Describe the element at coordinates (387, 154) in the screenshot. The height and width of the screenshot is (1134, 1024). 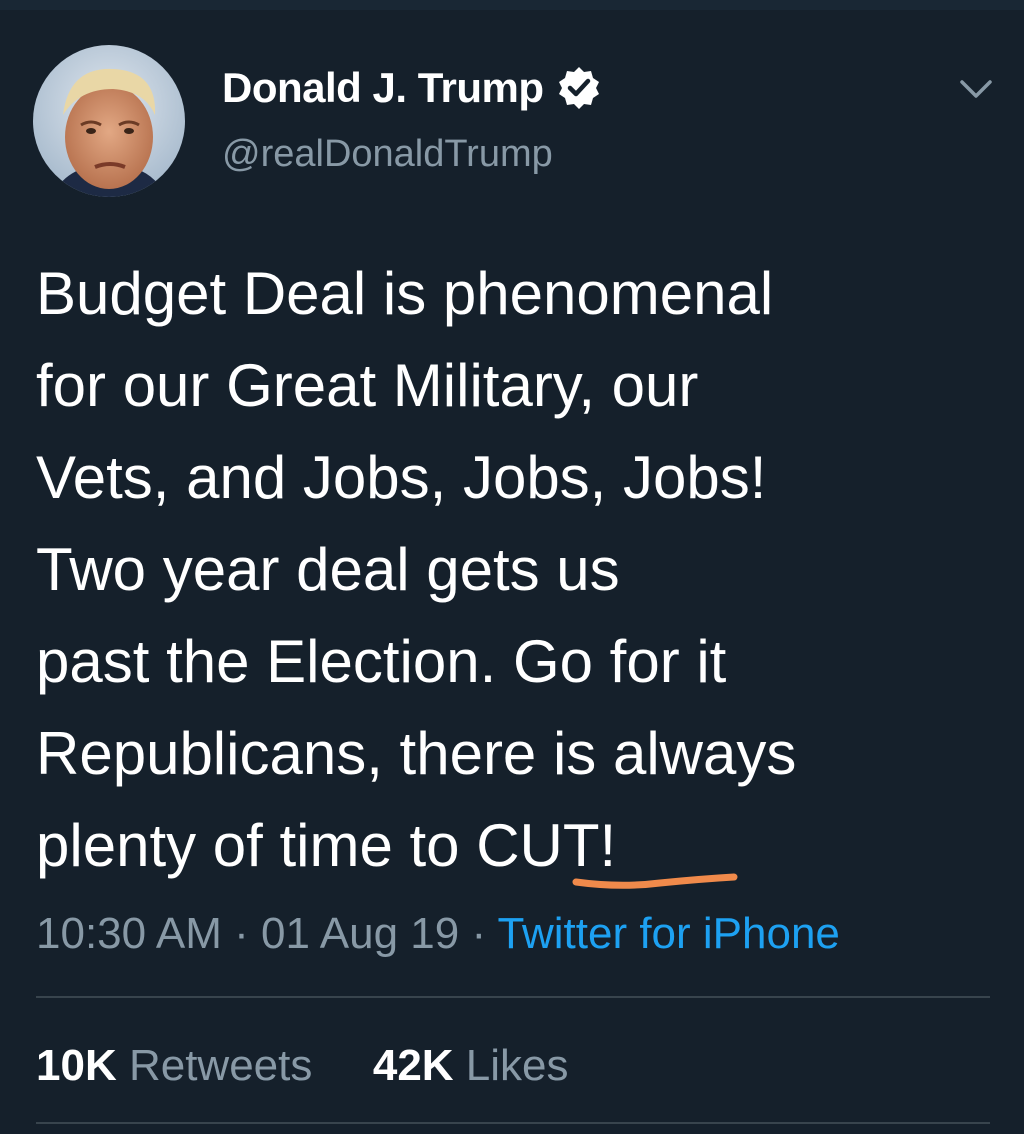
I see `author-handle: @realDonaldTrump` at that location.